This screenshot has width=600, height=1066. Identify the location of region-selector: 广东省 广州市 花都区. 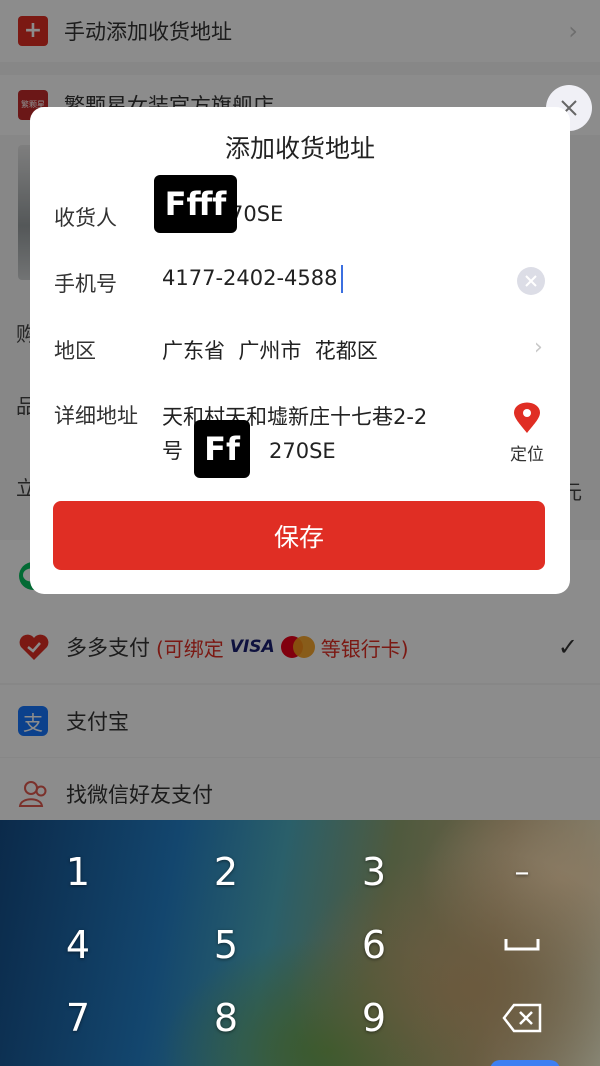
(270, 350).